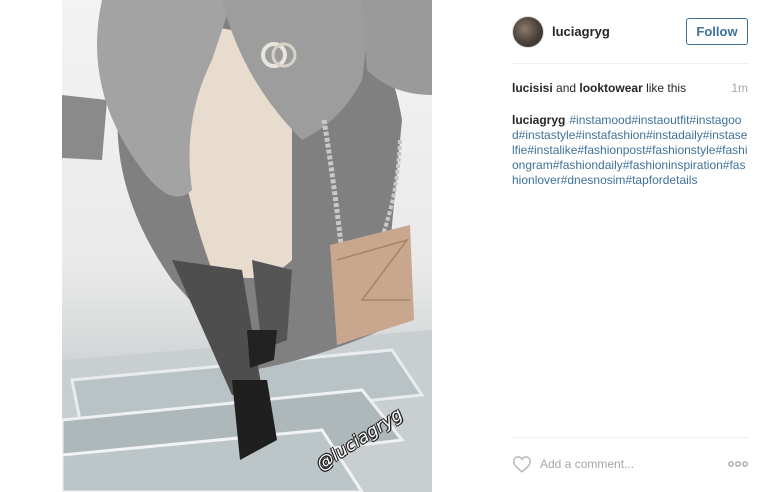 The image size is (760, 492). I want to click on comment-input, so click(630, 464).